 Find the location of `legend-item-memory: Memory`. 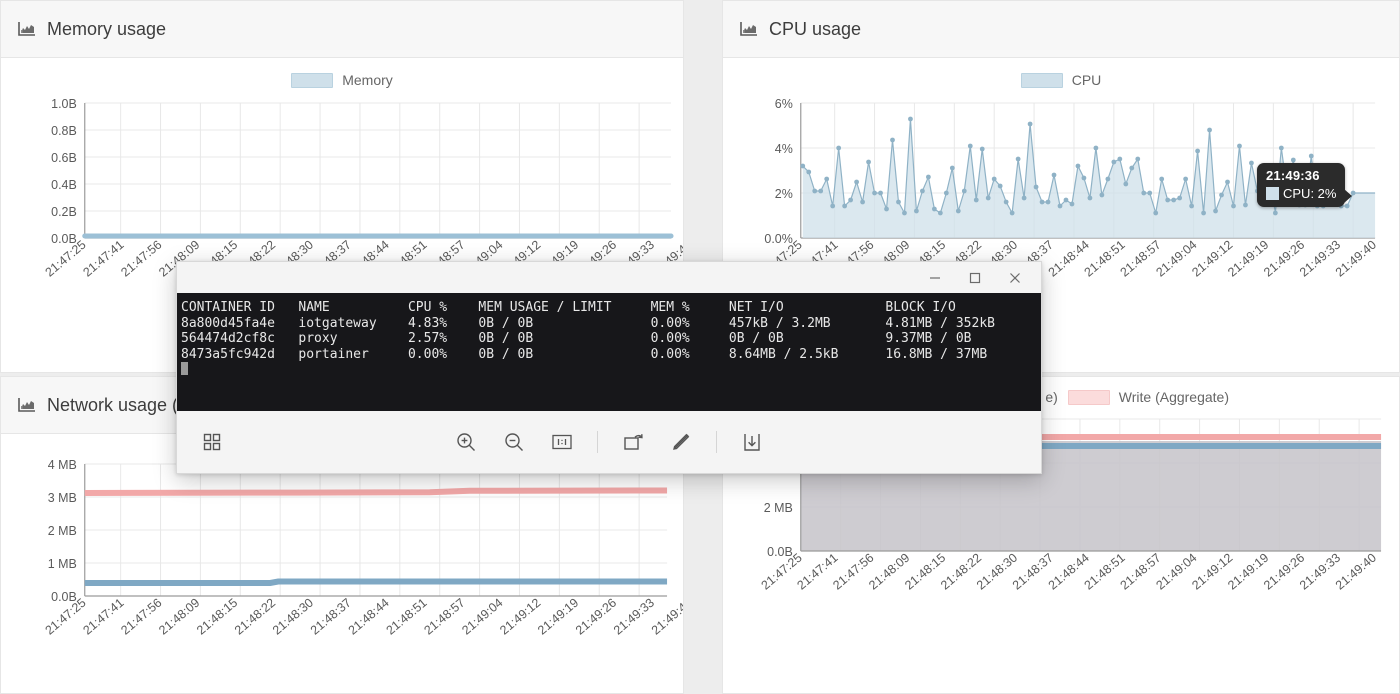

legend-item-memory: Memory is located at coordinates (342, 80).